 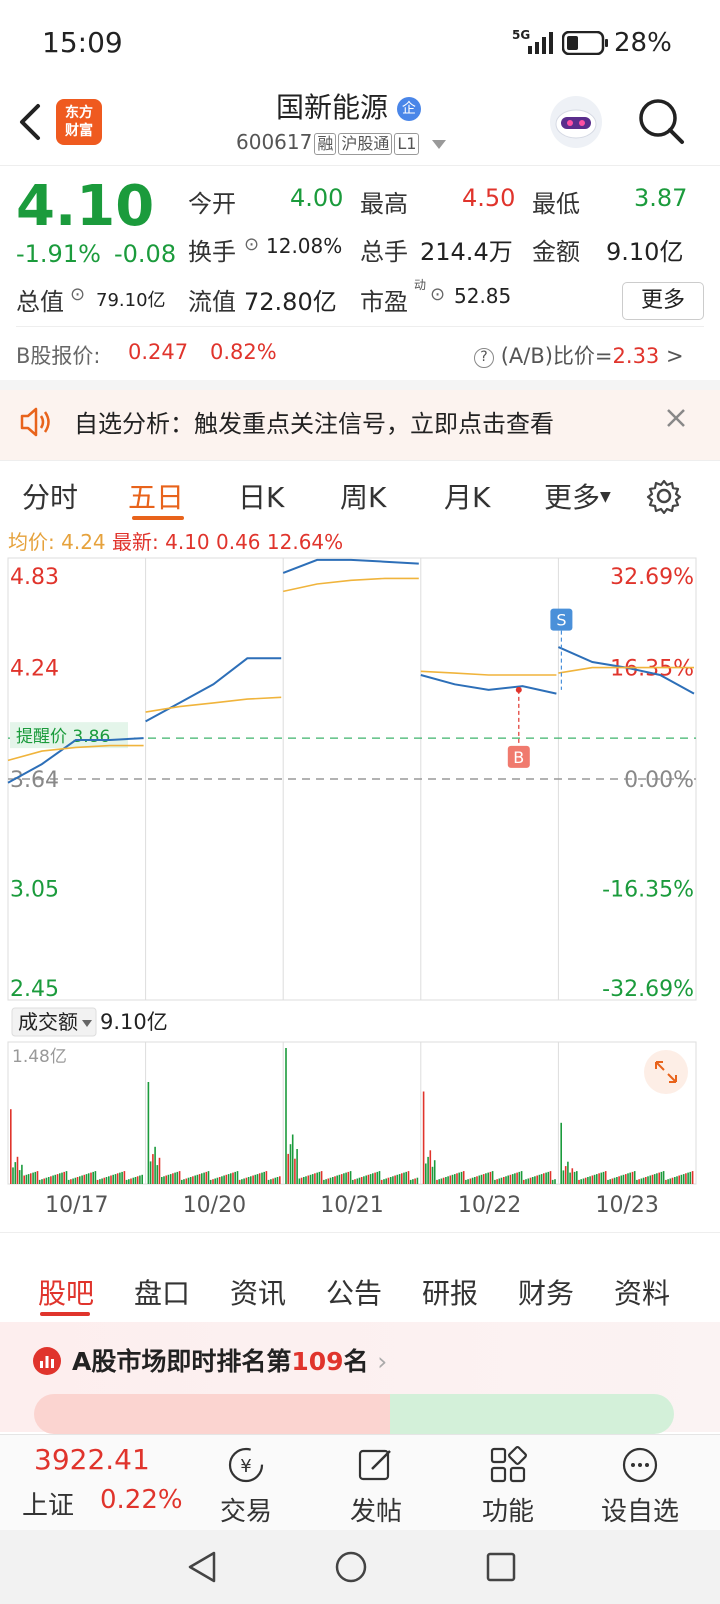 I want to click on tab-monthly-k: 月K, so click(x=467, y=496).